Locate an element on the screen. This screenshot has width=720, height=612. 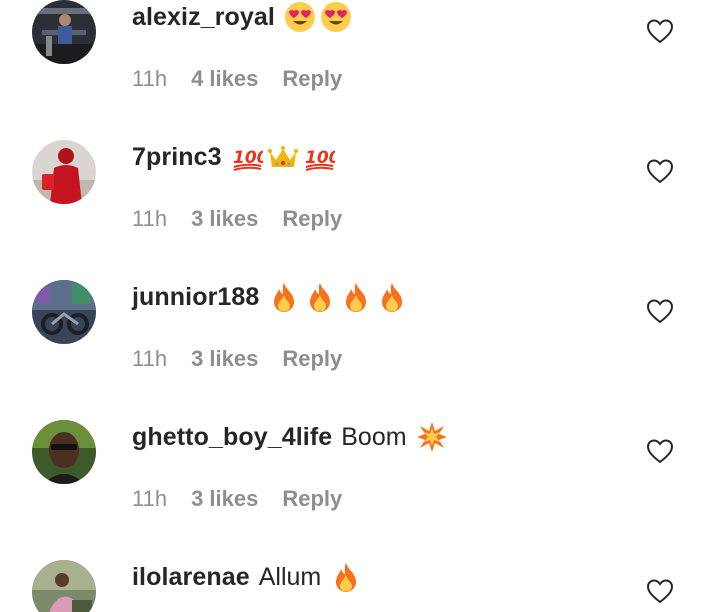
comment-username: ghetto_boy_4life is located at coordinates (232, 437).